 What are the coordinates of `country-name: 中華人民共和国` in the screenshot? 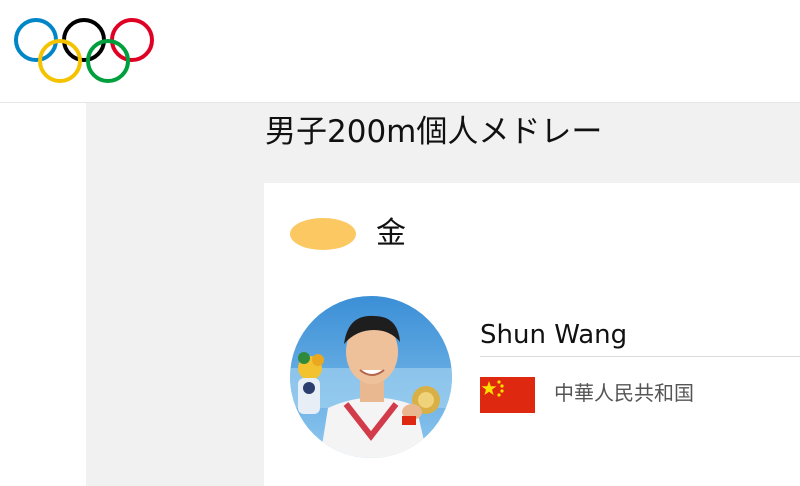 It's located at (624, 393).